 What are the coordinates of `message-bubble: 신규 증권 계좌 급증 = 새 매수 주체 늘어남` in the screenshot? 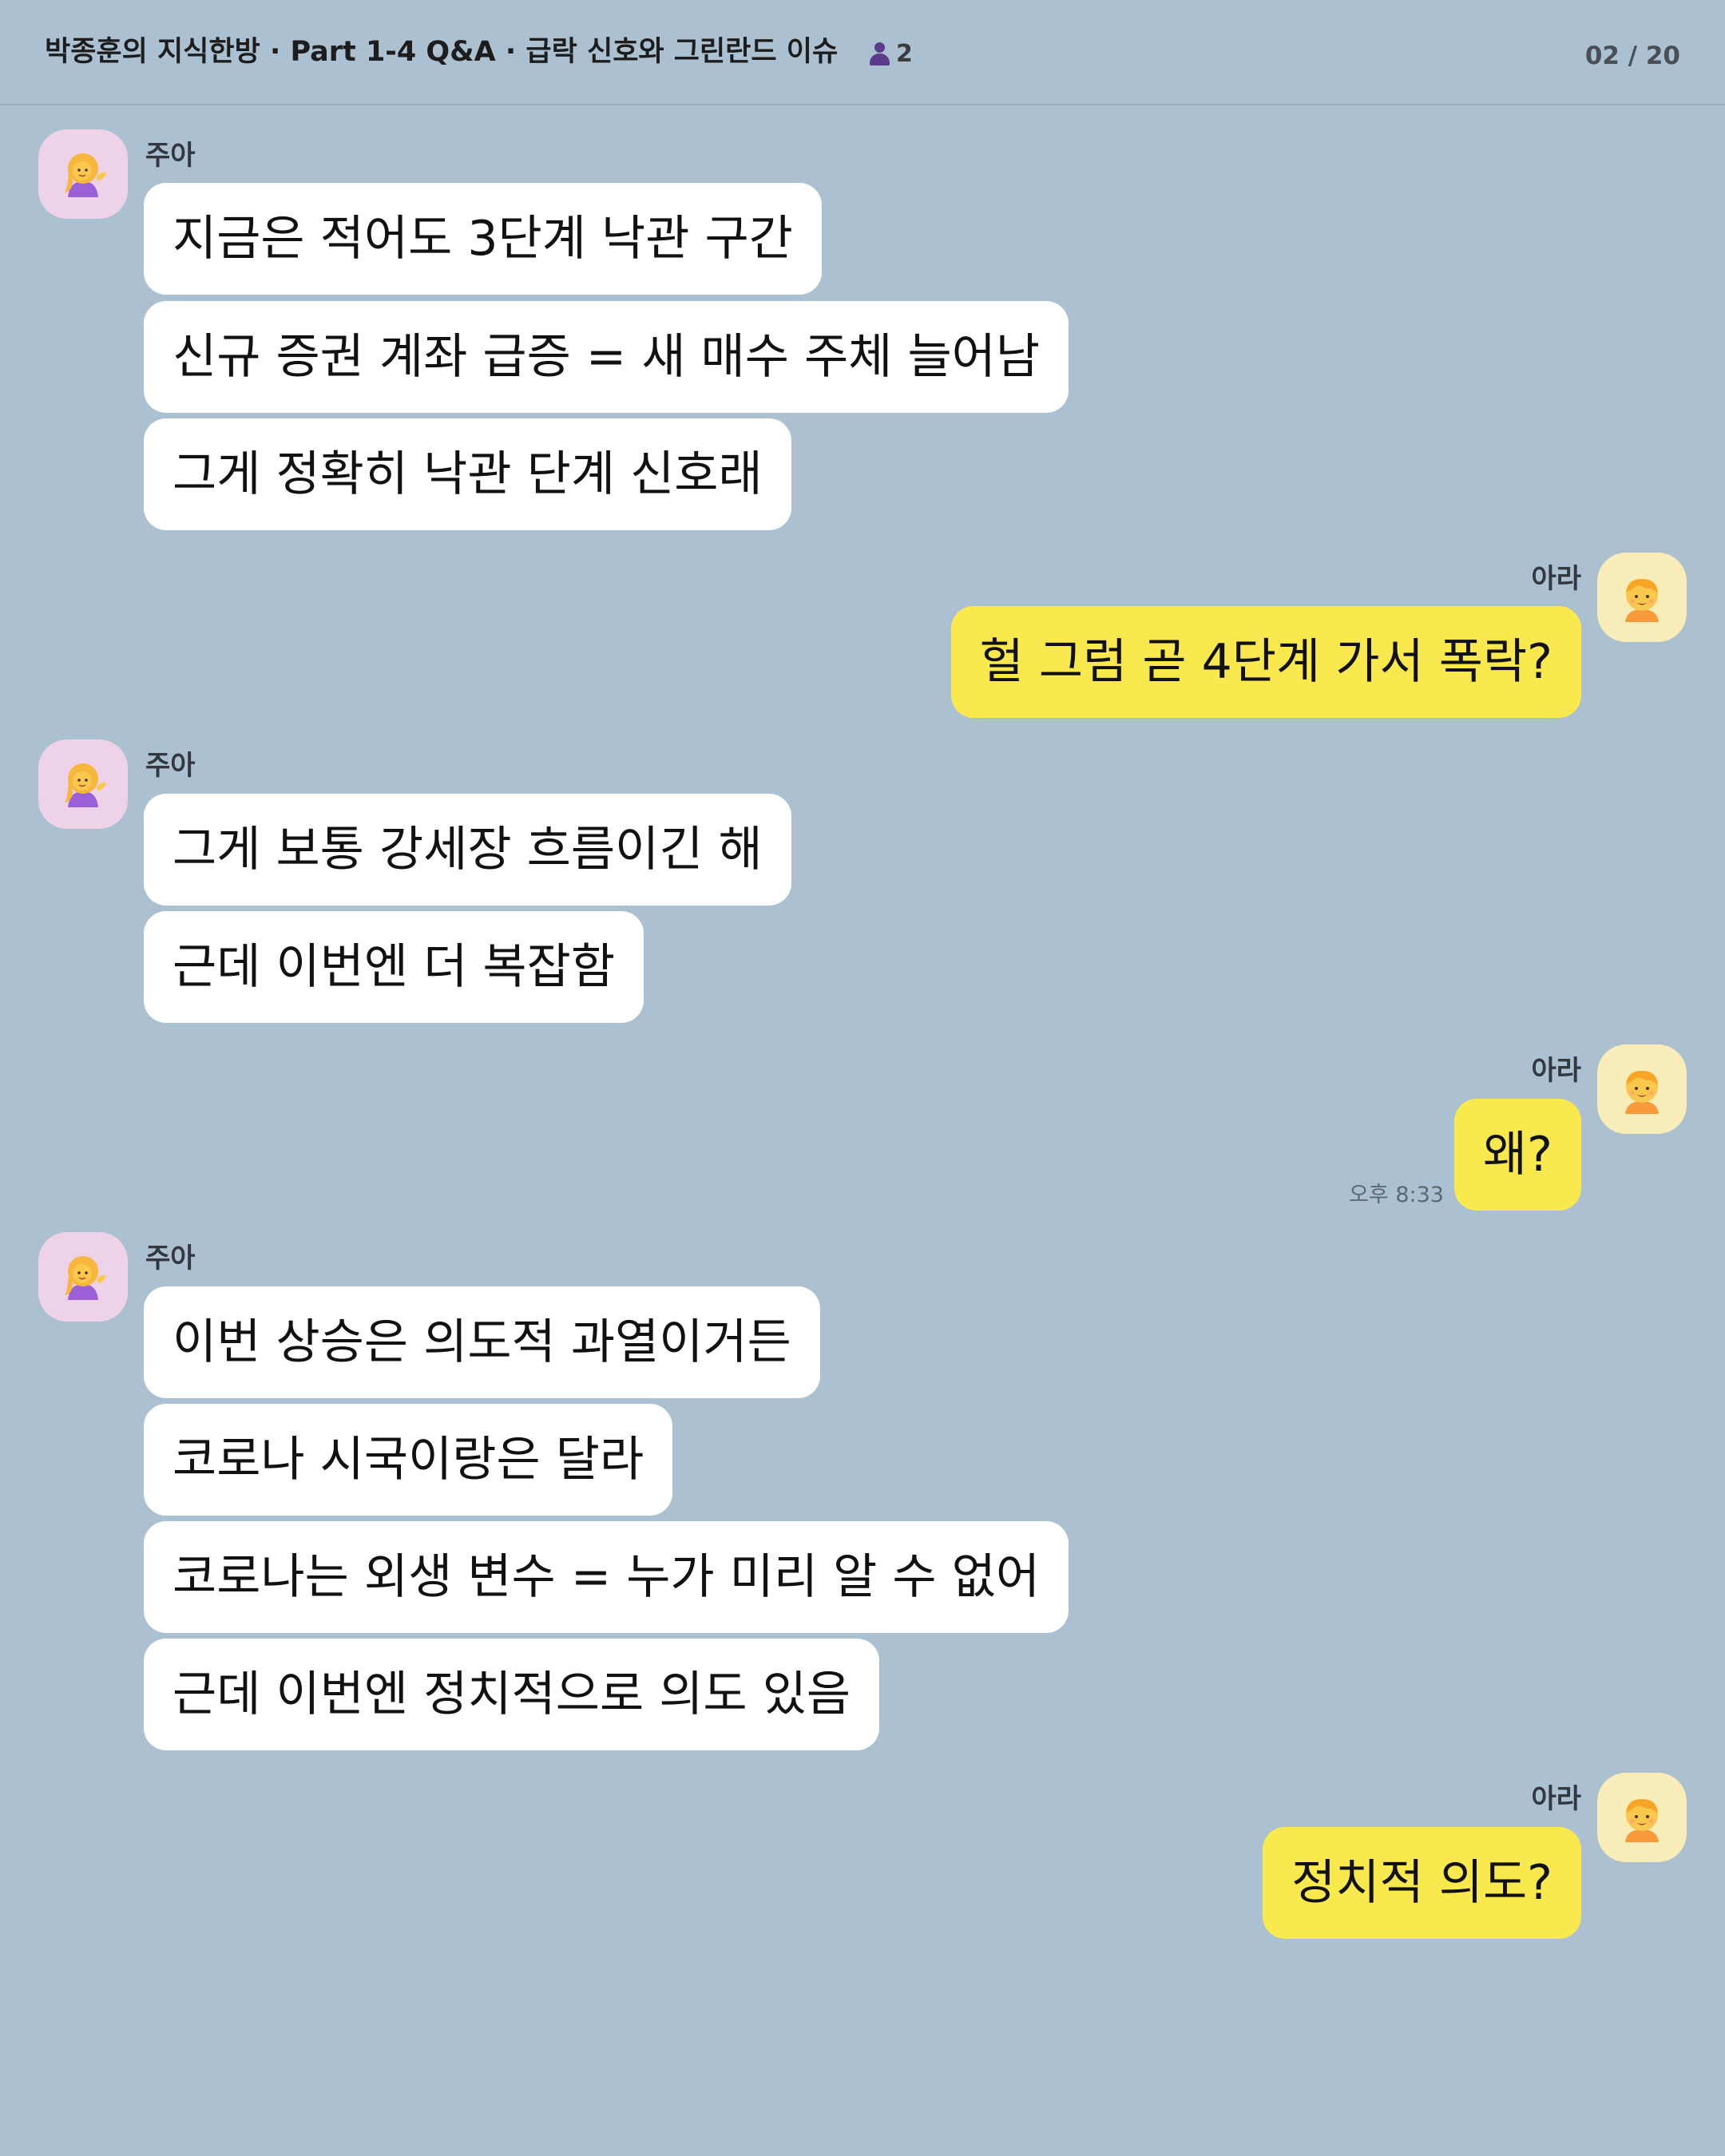 It's located at (607, 357).